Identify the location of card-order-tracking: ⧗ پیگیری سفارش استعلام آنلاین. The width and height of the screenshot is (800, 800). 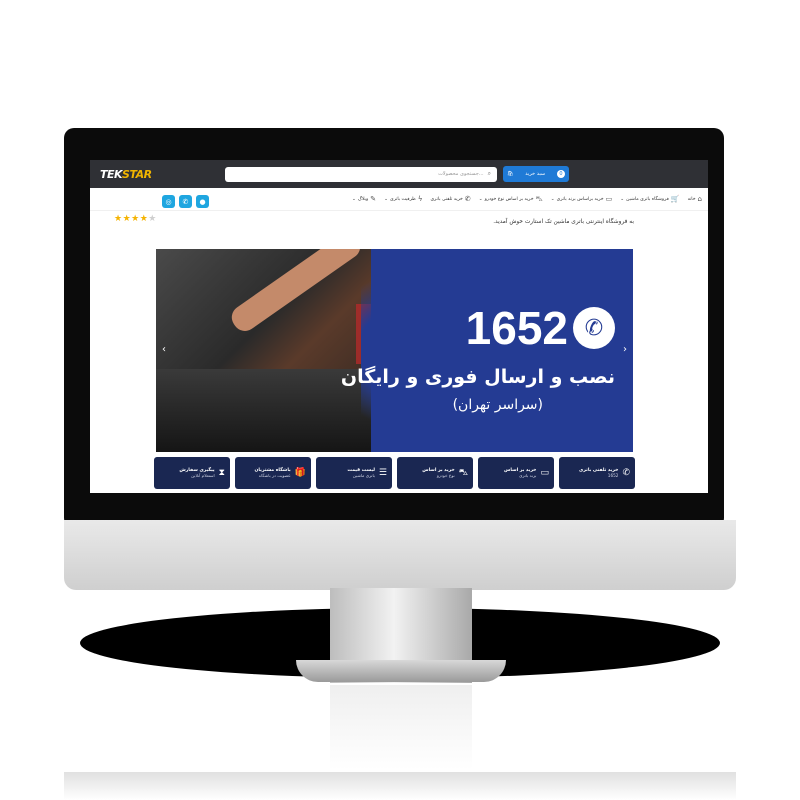
(192, 473).